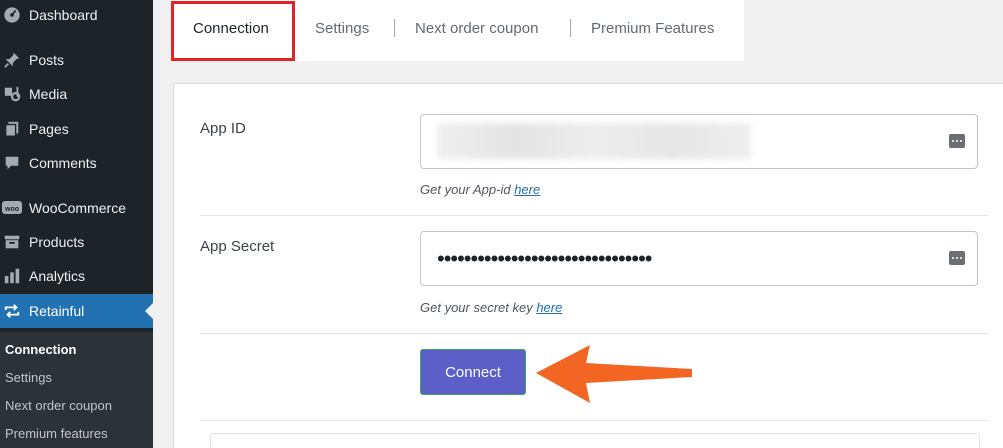 Image resolution: width=1003 pixels, height=448 pixels. I want to click on sidebar-item-label: Retainful, so click(57, 311).